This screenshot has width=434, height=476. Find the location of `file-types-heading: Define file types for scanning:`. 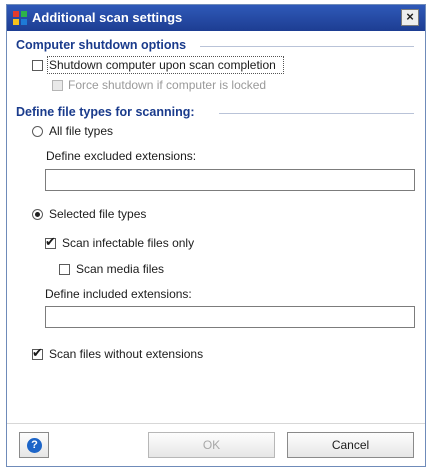

file-types-heading: Define file types for scanning: is located at coordinates (105, 112).